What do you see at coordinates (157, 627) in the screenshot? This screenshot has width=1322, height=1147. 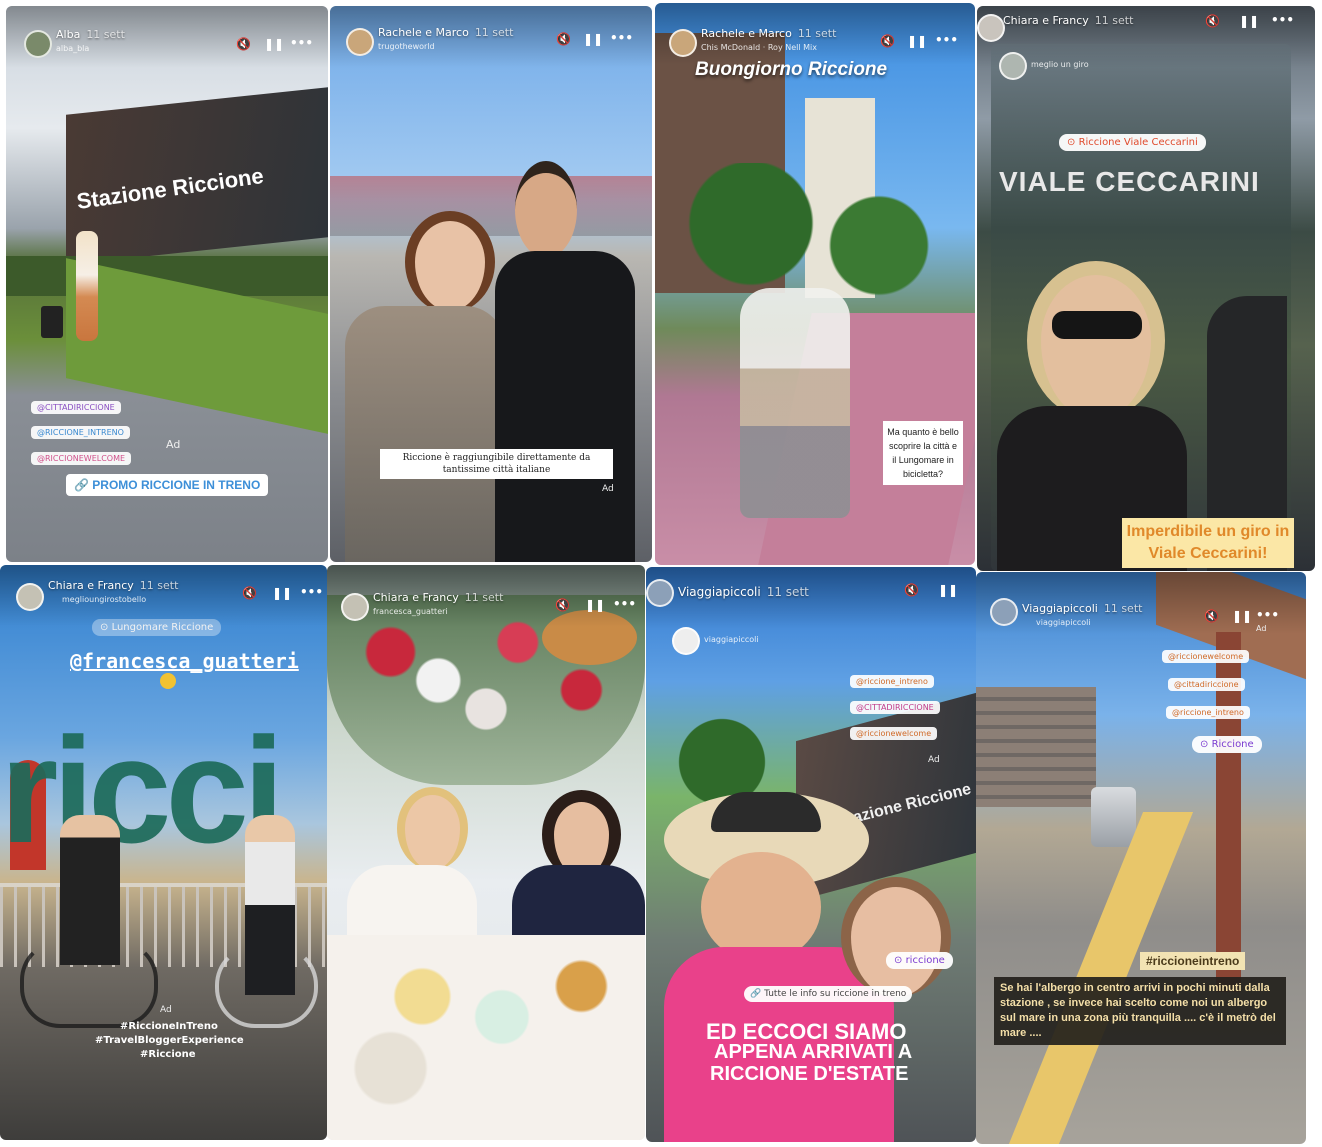 I see `location-sticker: ⊙ Lungomare Riccione` at bounding box center [157, 627].